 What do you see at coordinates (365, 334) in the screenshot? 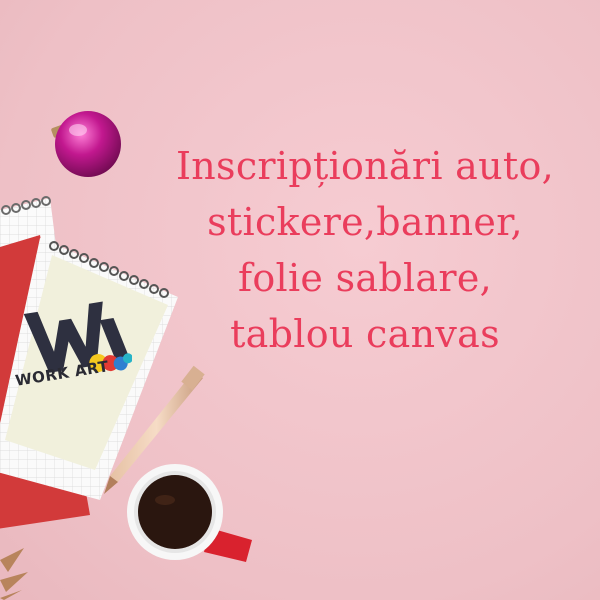
I see `headline-line-4: tablou canvas` at bounding box center [365, 334].